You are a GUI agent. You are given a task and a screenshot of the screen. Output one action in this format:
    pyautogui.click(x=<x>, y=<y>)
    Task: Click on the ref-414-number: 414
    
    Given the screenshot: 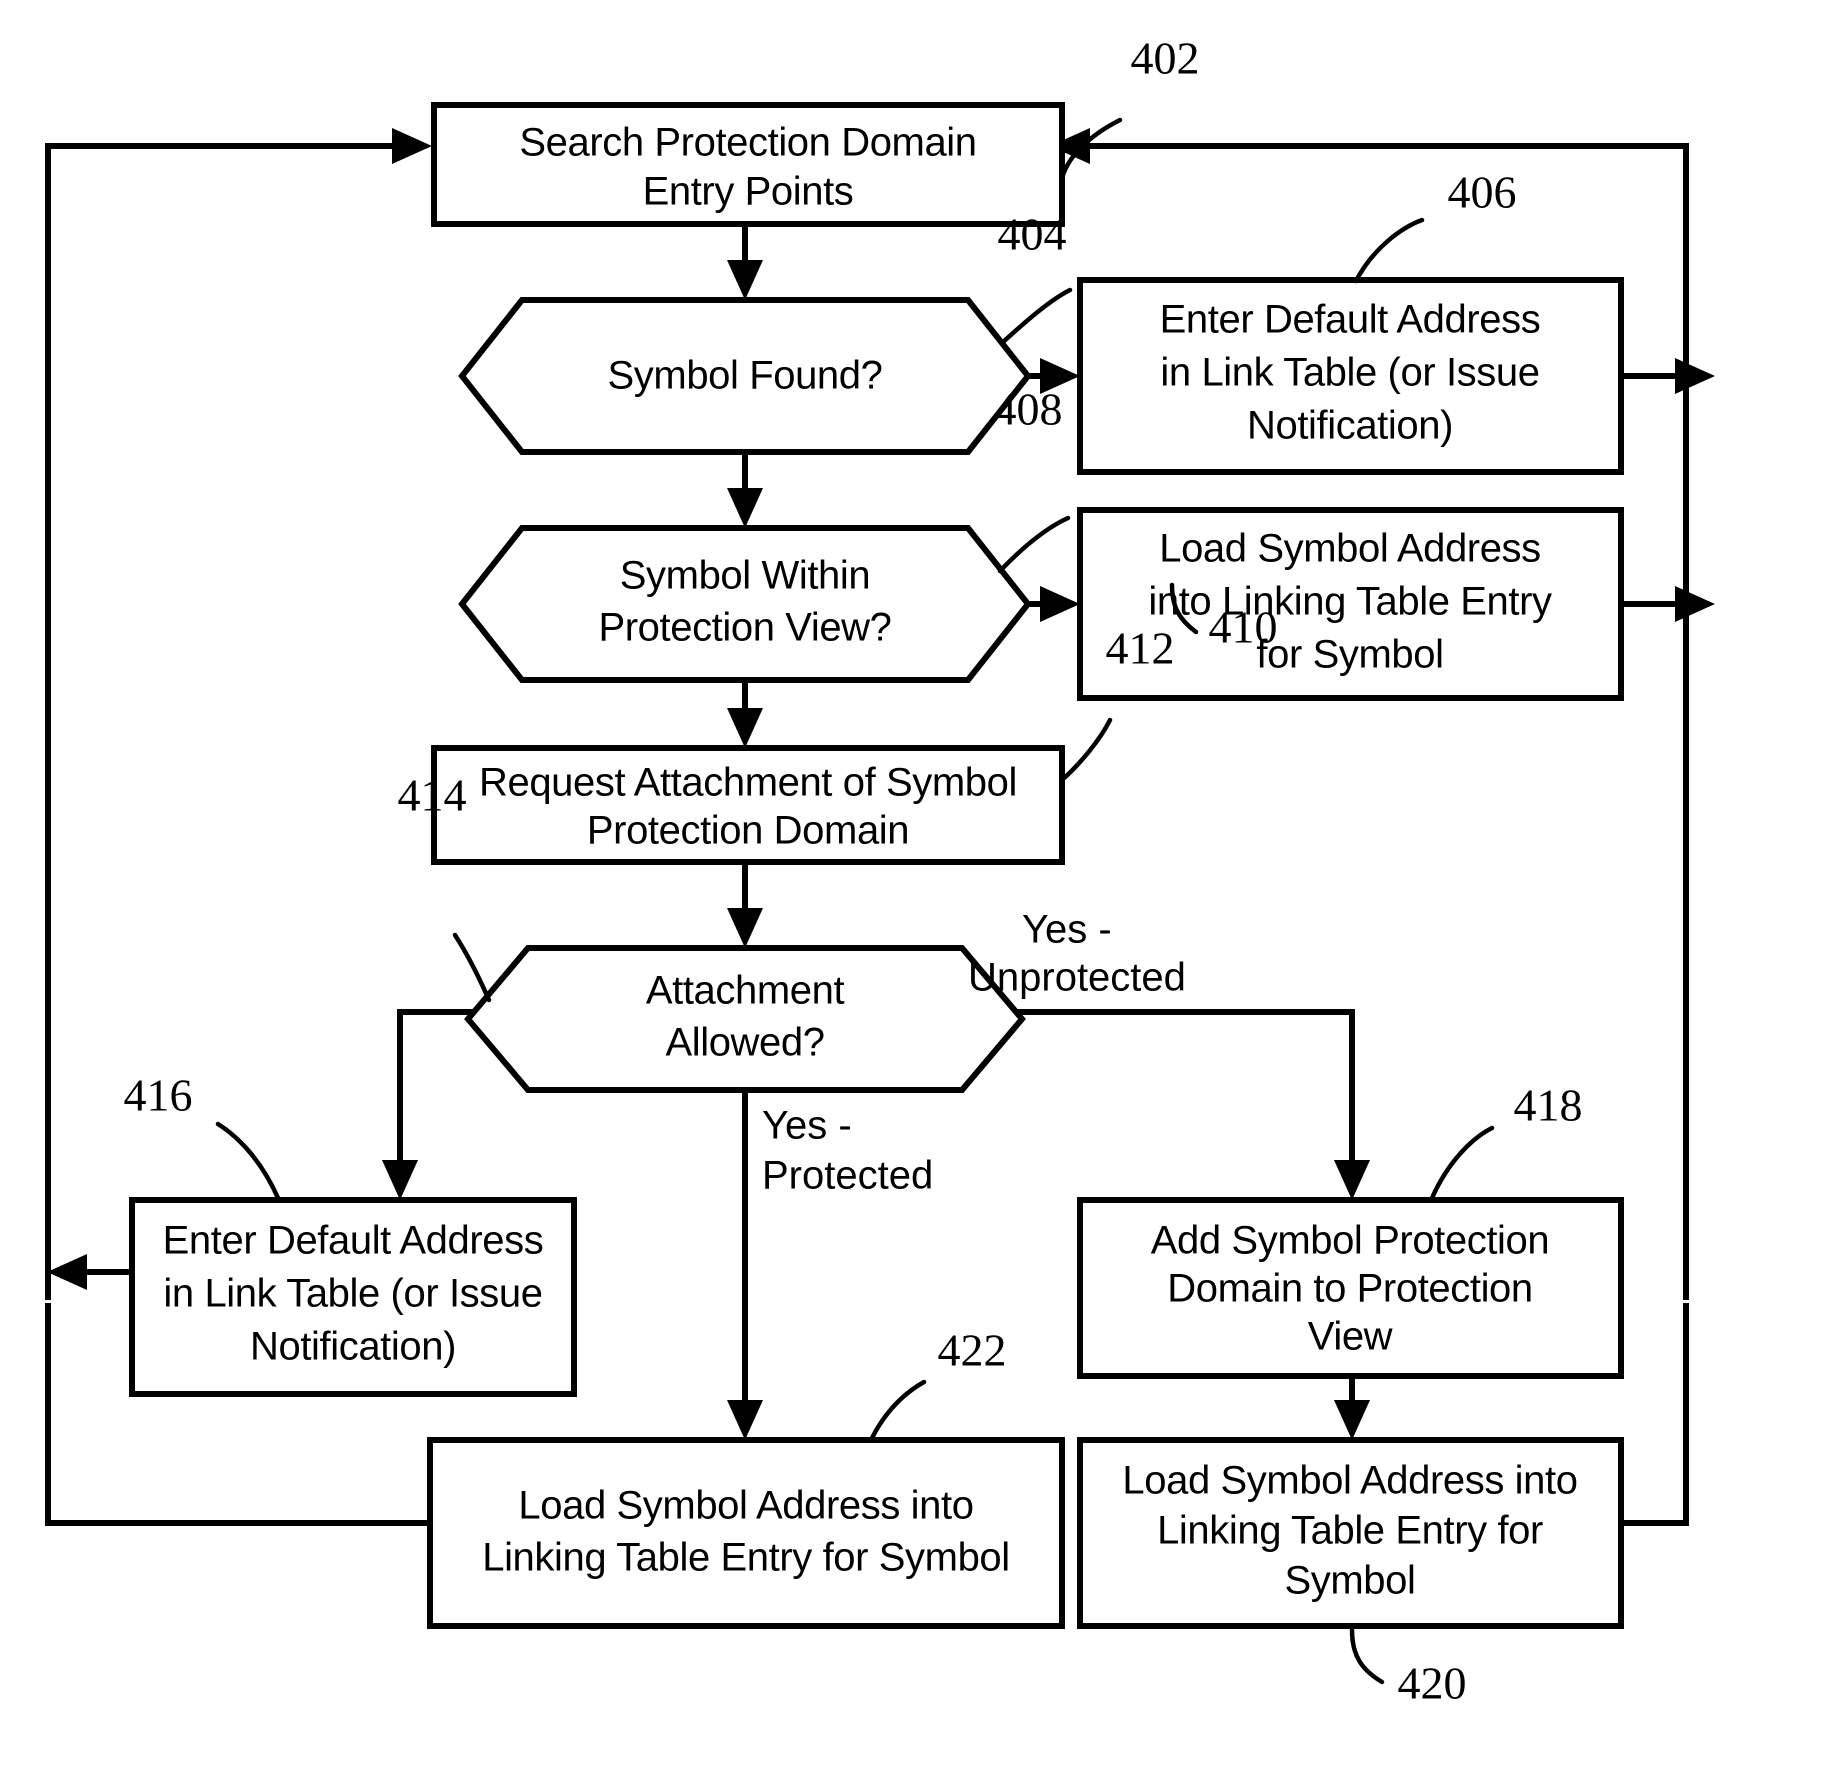 What is the action you would take?
    pyautogui.click(x=432, y=795)
    